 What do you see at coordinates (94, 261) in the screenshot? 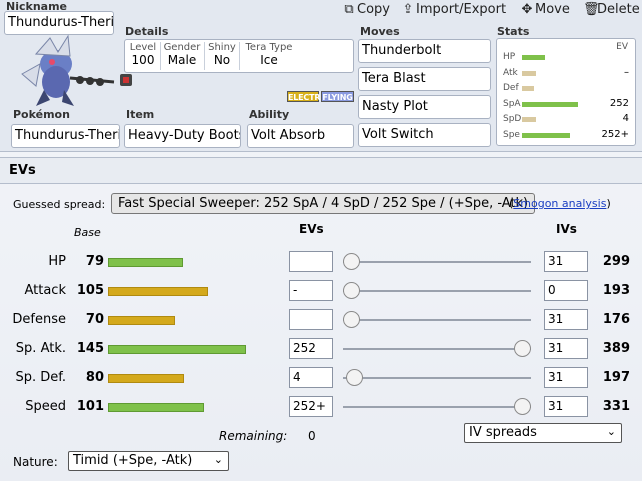
I see `base-stat-hp: 79` at bounding box center [94, 261].